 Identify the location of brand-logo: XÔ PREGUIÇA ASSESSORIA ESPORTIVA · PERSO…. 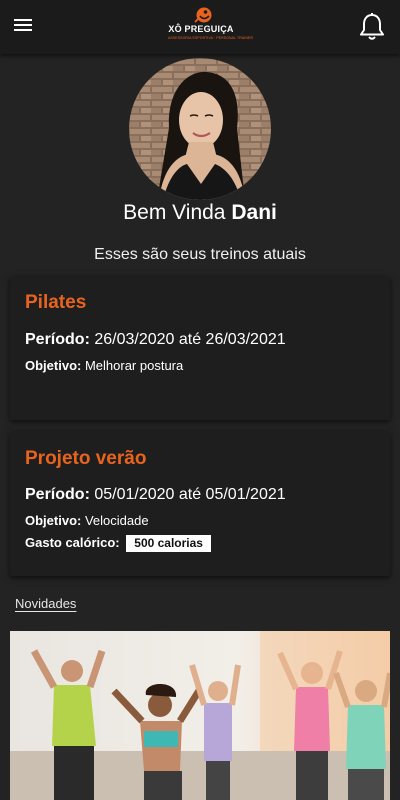
(211, 27).